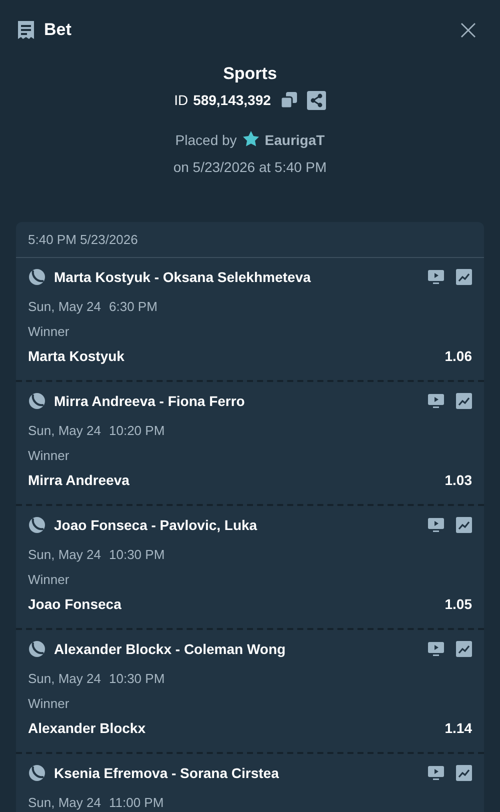 Image resolution: width=500 pixels, height=812 pixels. Describe the element at coordinates (167, 773) in the screenshot. I see `match-title: Ksenia Efremova - Sorana Cirstea` at that location.